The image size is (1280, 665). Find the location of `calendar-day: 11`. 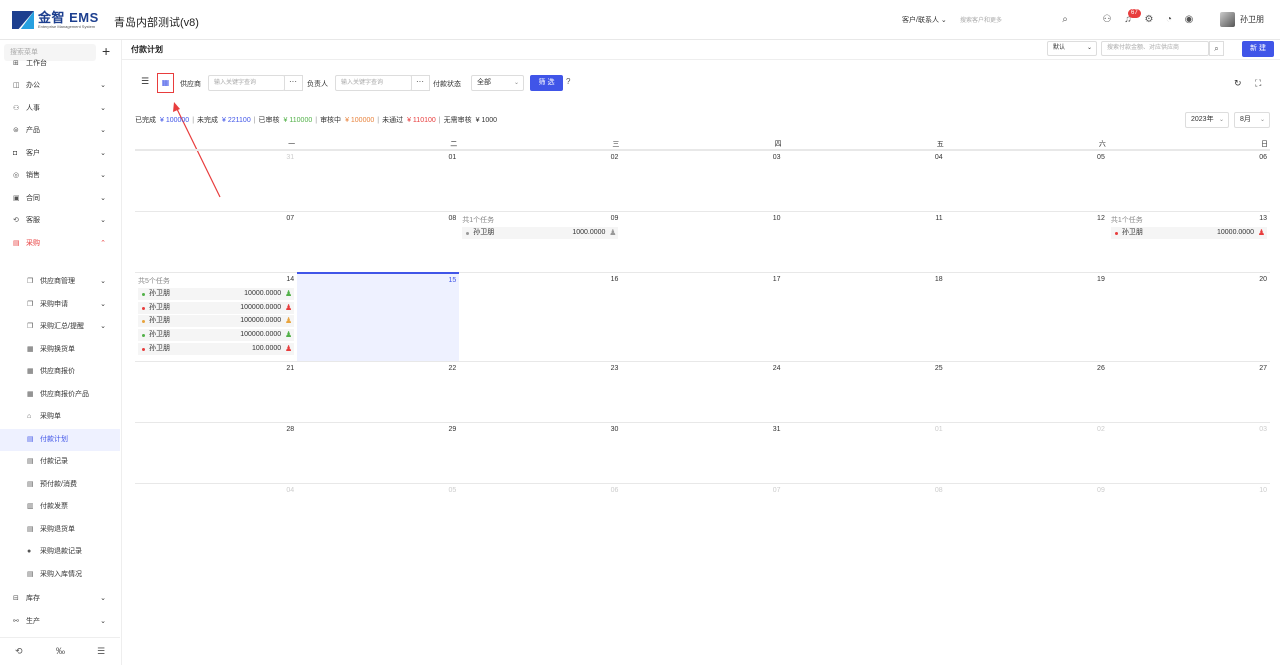

calendar-day: 11 is located at coordinates (864, 241).